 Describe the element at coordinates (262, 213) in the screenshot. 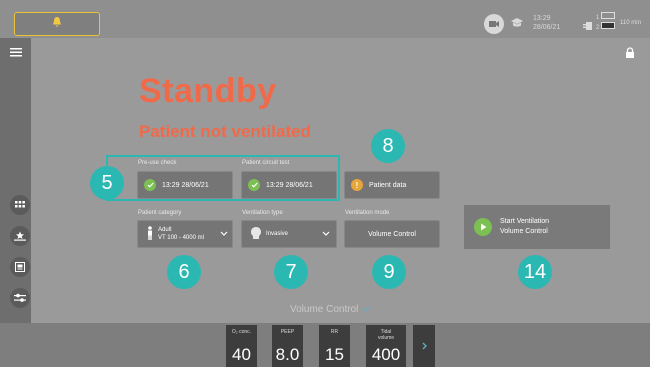

I see `ventilation-type-label: Ventilation type` at that location.